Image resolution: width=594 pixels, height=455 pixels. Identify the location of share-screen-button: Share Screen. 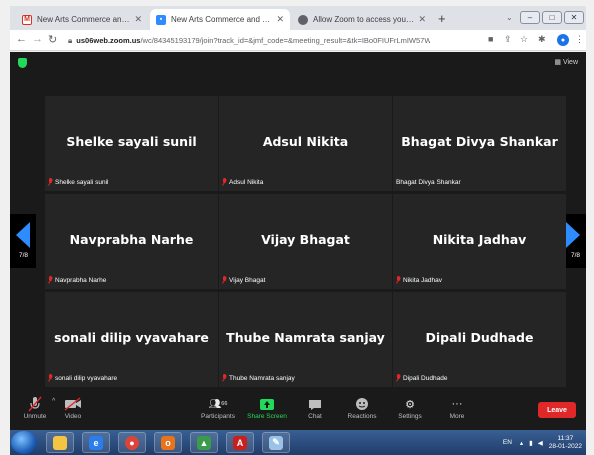
(267, 407).